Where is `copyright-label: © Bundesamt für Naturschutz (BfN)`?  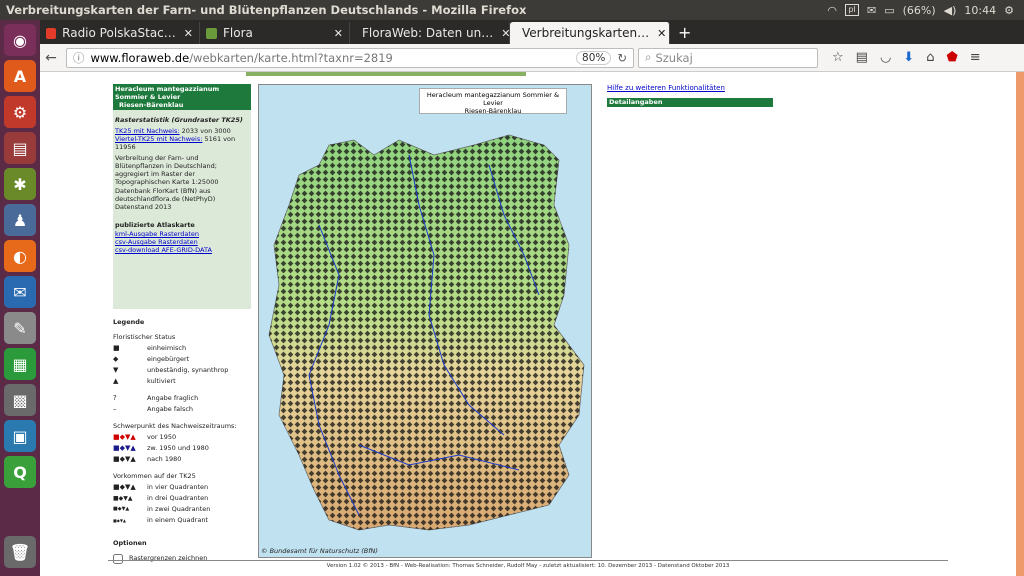
copyright-label: © Bundesamt für Naturschutz (BfN) is located at coordinates (319, 551).